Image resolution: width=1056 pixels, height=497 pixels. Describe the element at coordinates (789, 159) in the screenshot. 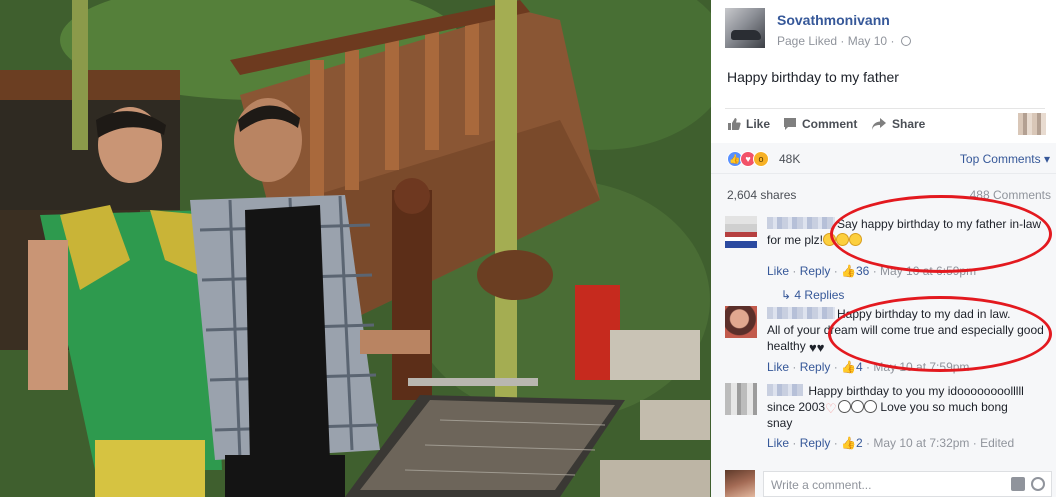

I see `reaction-count: 48K` at that location.